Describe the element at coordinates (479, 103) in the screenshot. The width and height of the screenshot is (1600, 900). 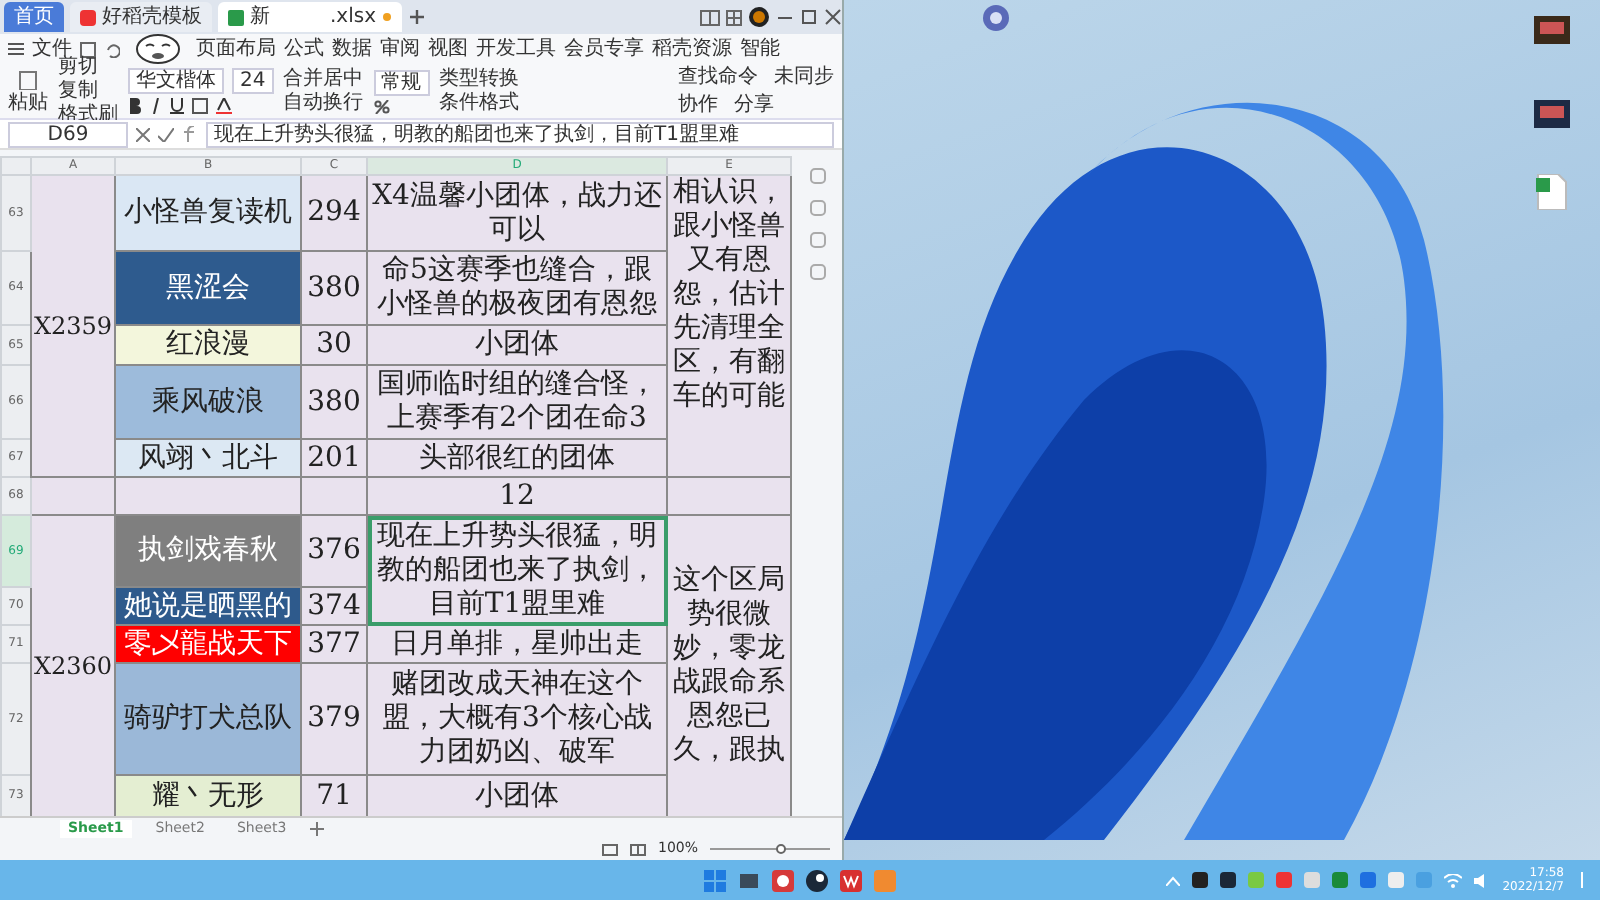
I see `format-button: 条件格式` at that location.